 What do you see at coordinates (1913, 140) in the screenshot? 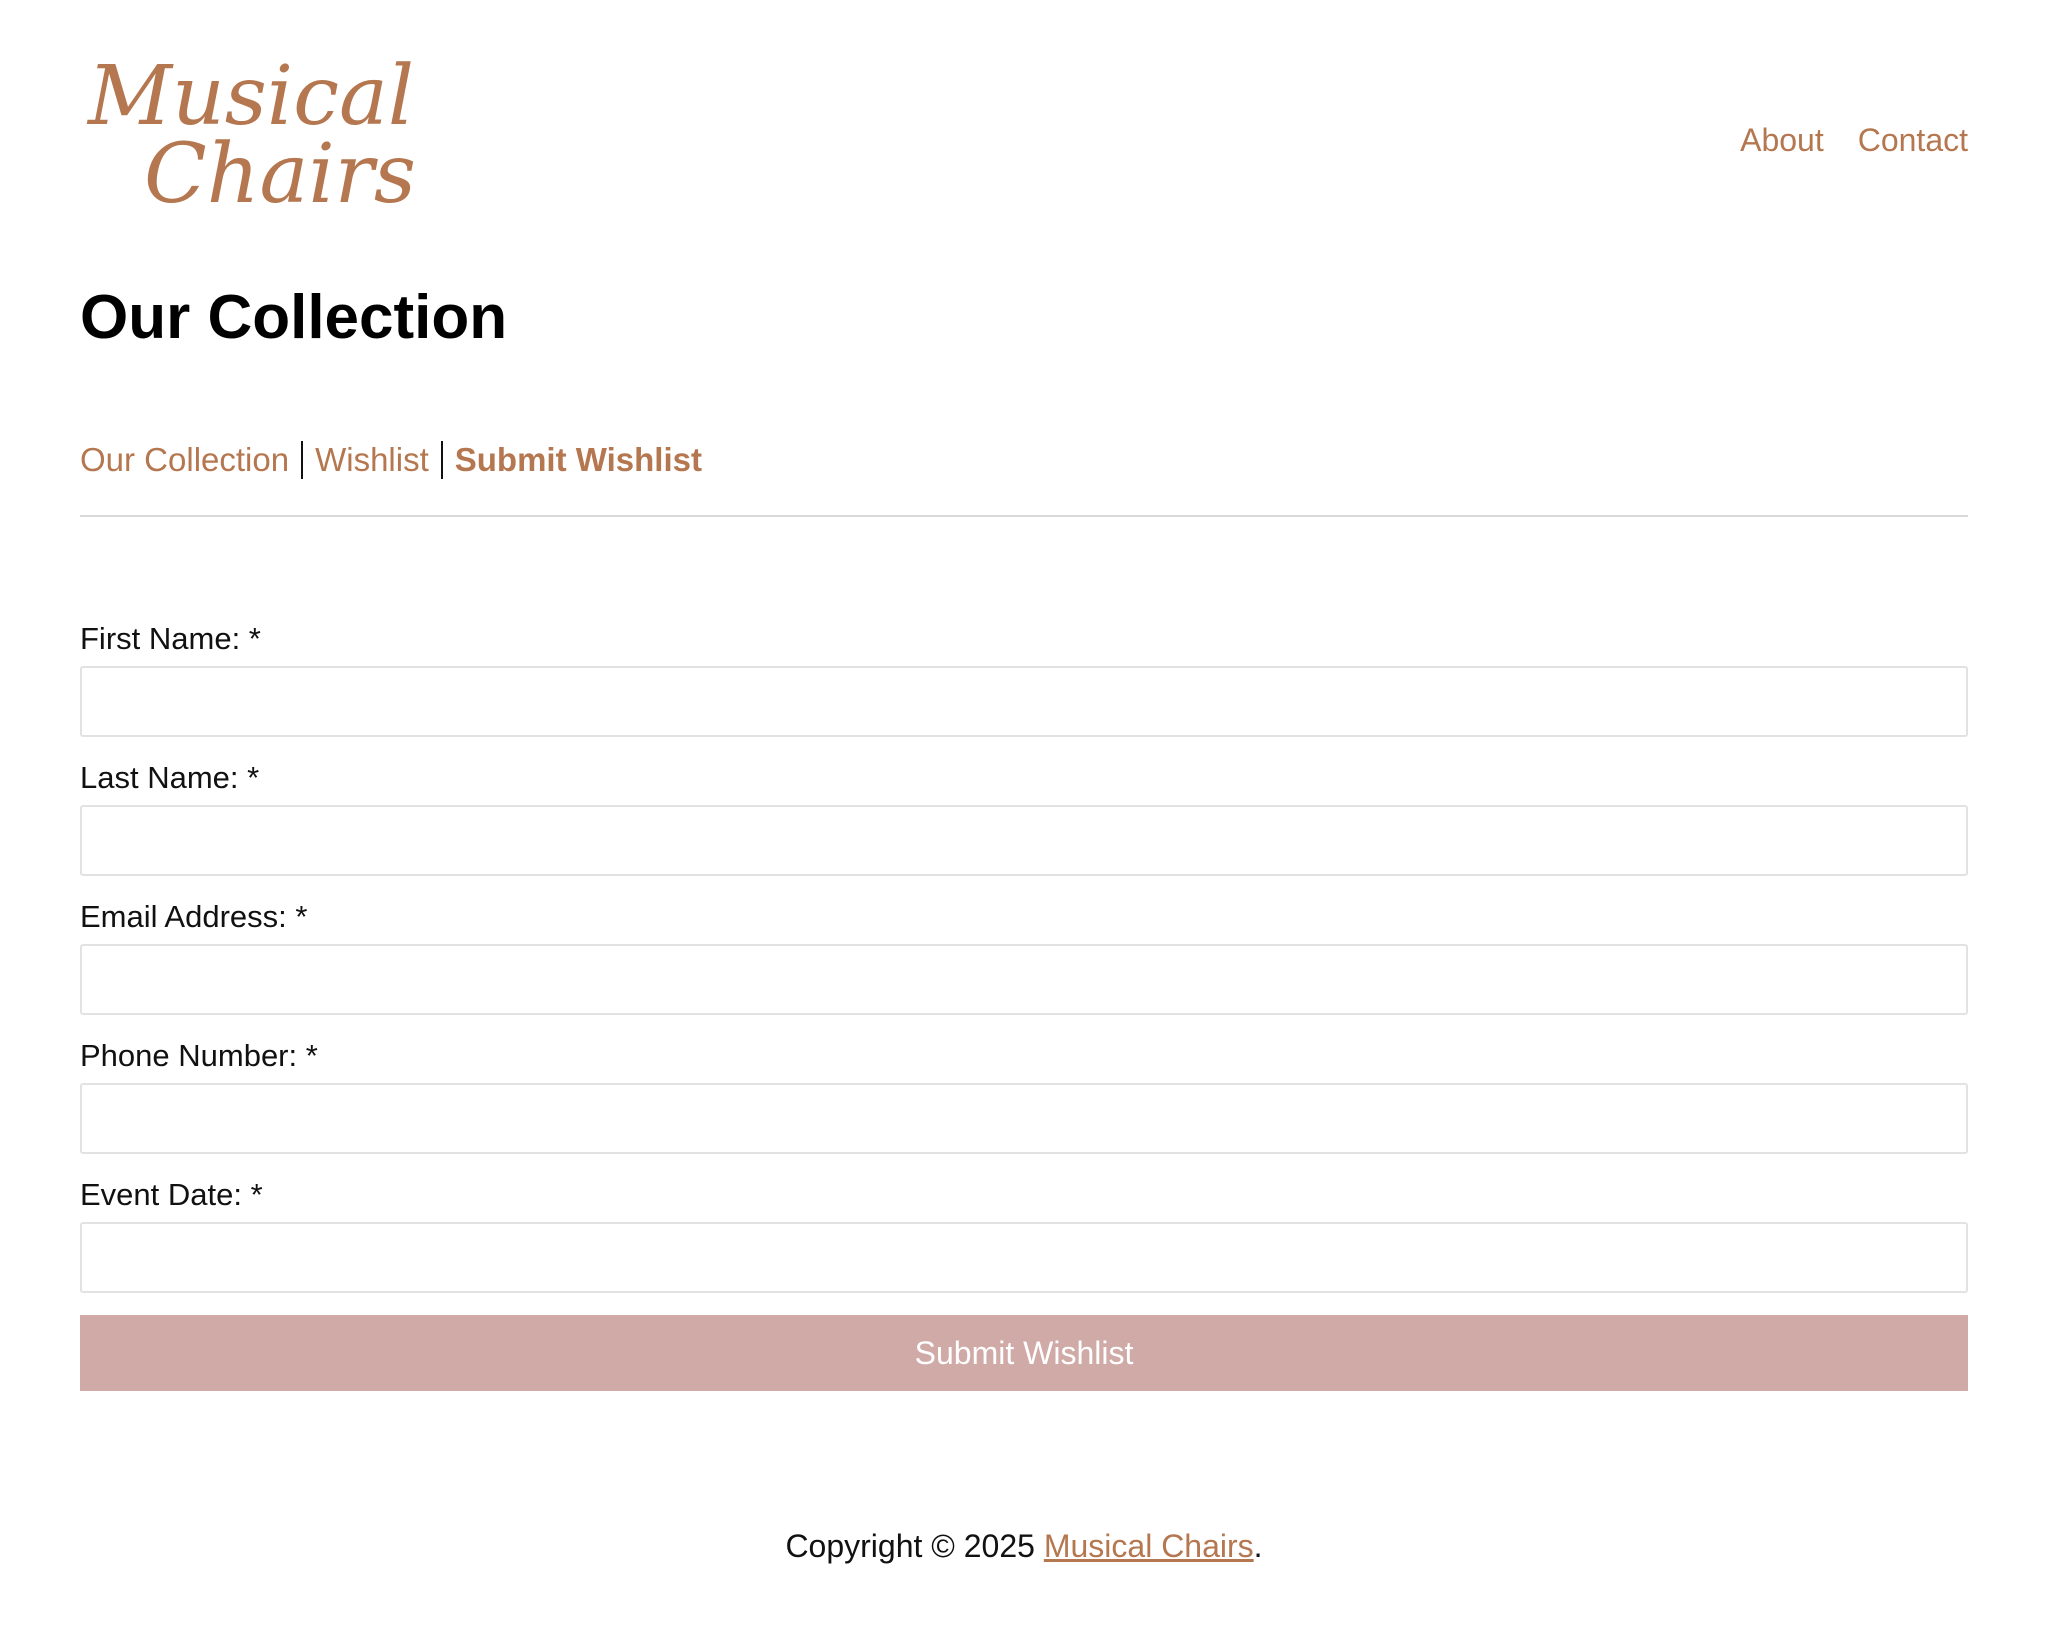
I see `nav-contact-link: Contact` at bounding box center [1913, 140].